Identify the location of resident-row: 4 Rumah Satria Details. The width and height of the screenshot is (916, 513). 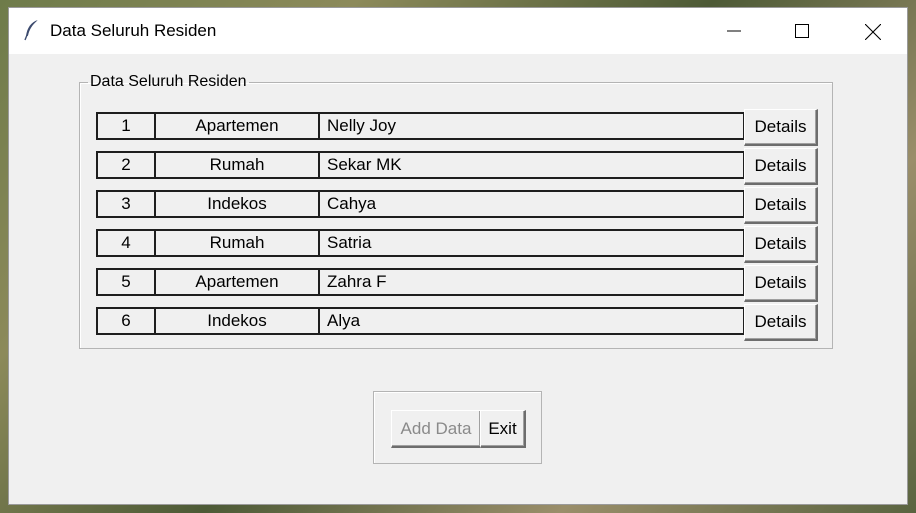
(457, 244).